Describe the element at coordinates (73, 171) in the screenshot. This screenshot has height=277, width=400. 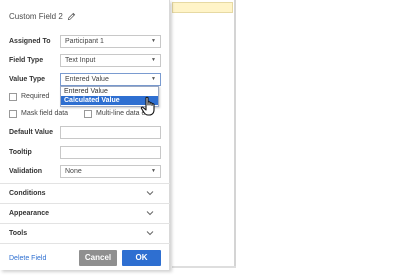
I see `validation-value: None` at that location.